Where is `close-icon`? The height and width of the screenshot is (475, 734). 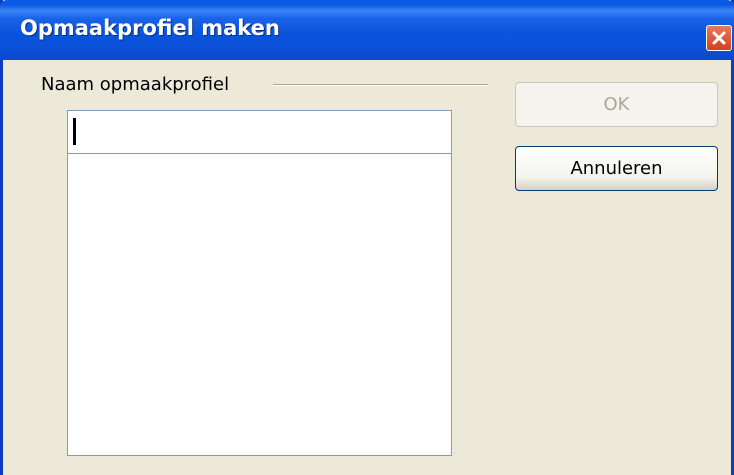
close-icon is located at coordinates (719, 38).